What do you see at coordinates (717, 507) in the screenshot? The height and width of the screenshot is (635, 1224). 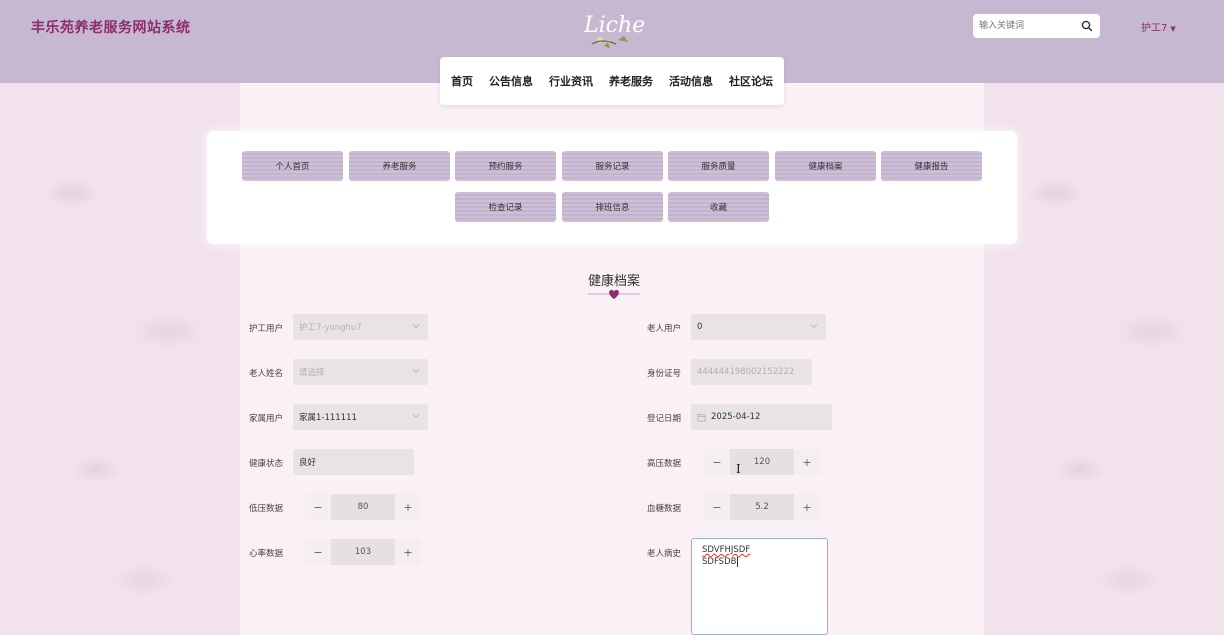 I see `blood-sugar-decrease-button: −` at bounding box center [717, 507].